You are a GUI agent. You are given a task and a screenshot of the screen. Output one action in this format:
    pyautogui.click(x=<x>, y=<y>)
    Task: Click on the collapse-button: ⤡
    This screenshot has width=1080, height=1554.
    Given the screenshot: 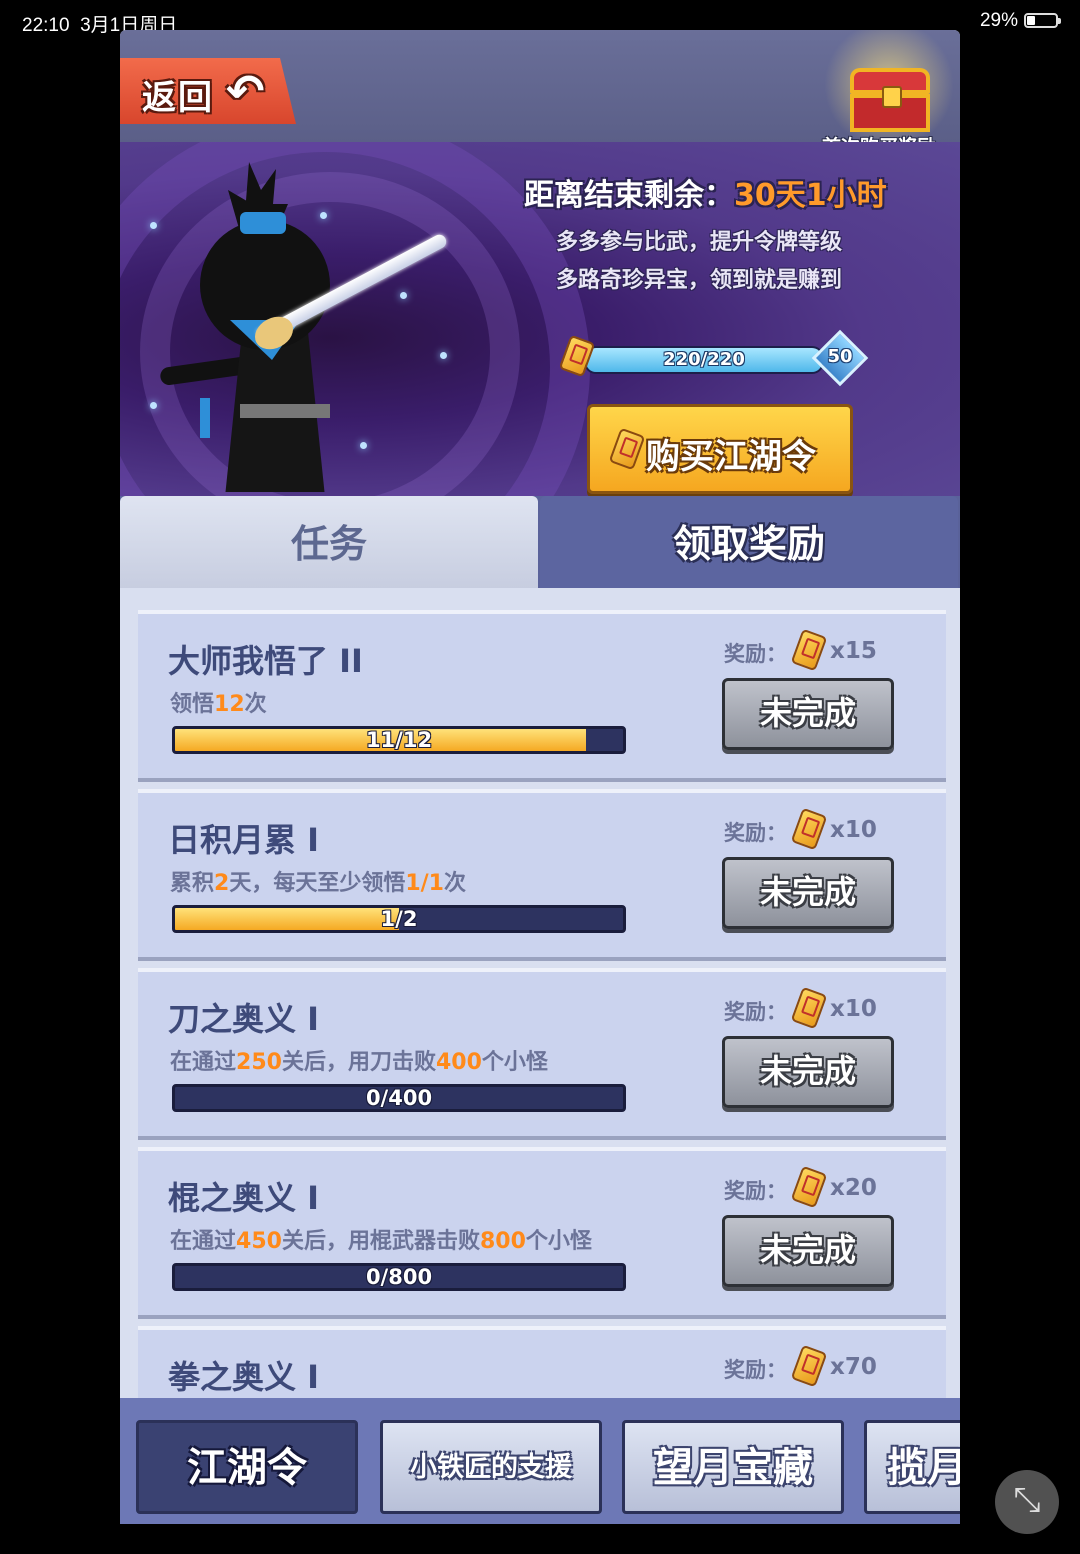 What is the action you would take?
    pyautogui.click(x=1027, y=1502)
    